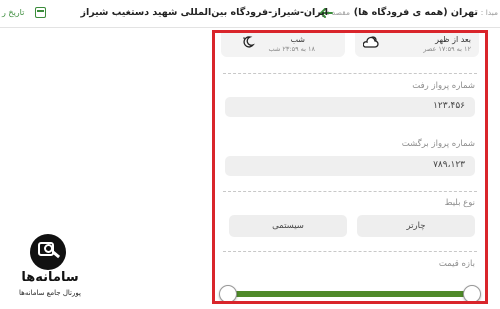  What do you see at coordinates (453, 39) in the screenshot?
I see `afternoon-title: بعد از ظهر` at bounding box center [453, 39].